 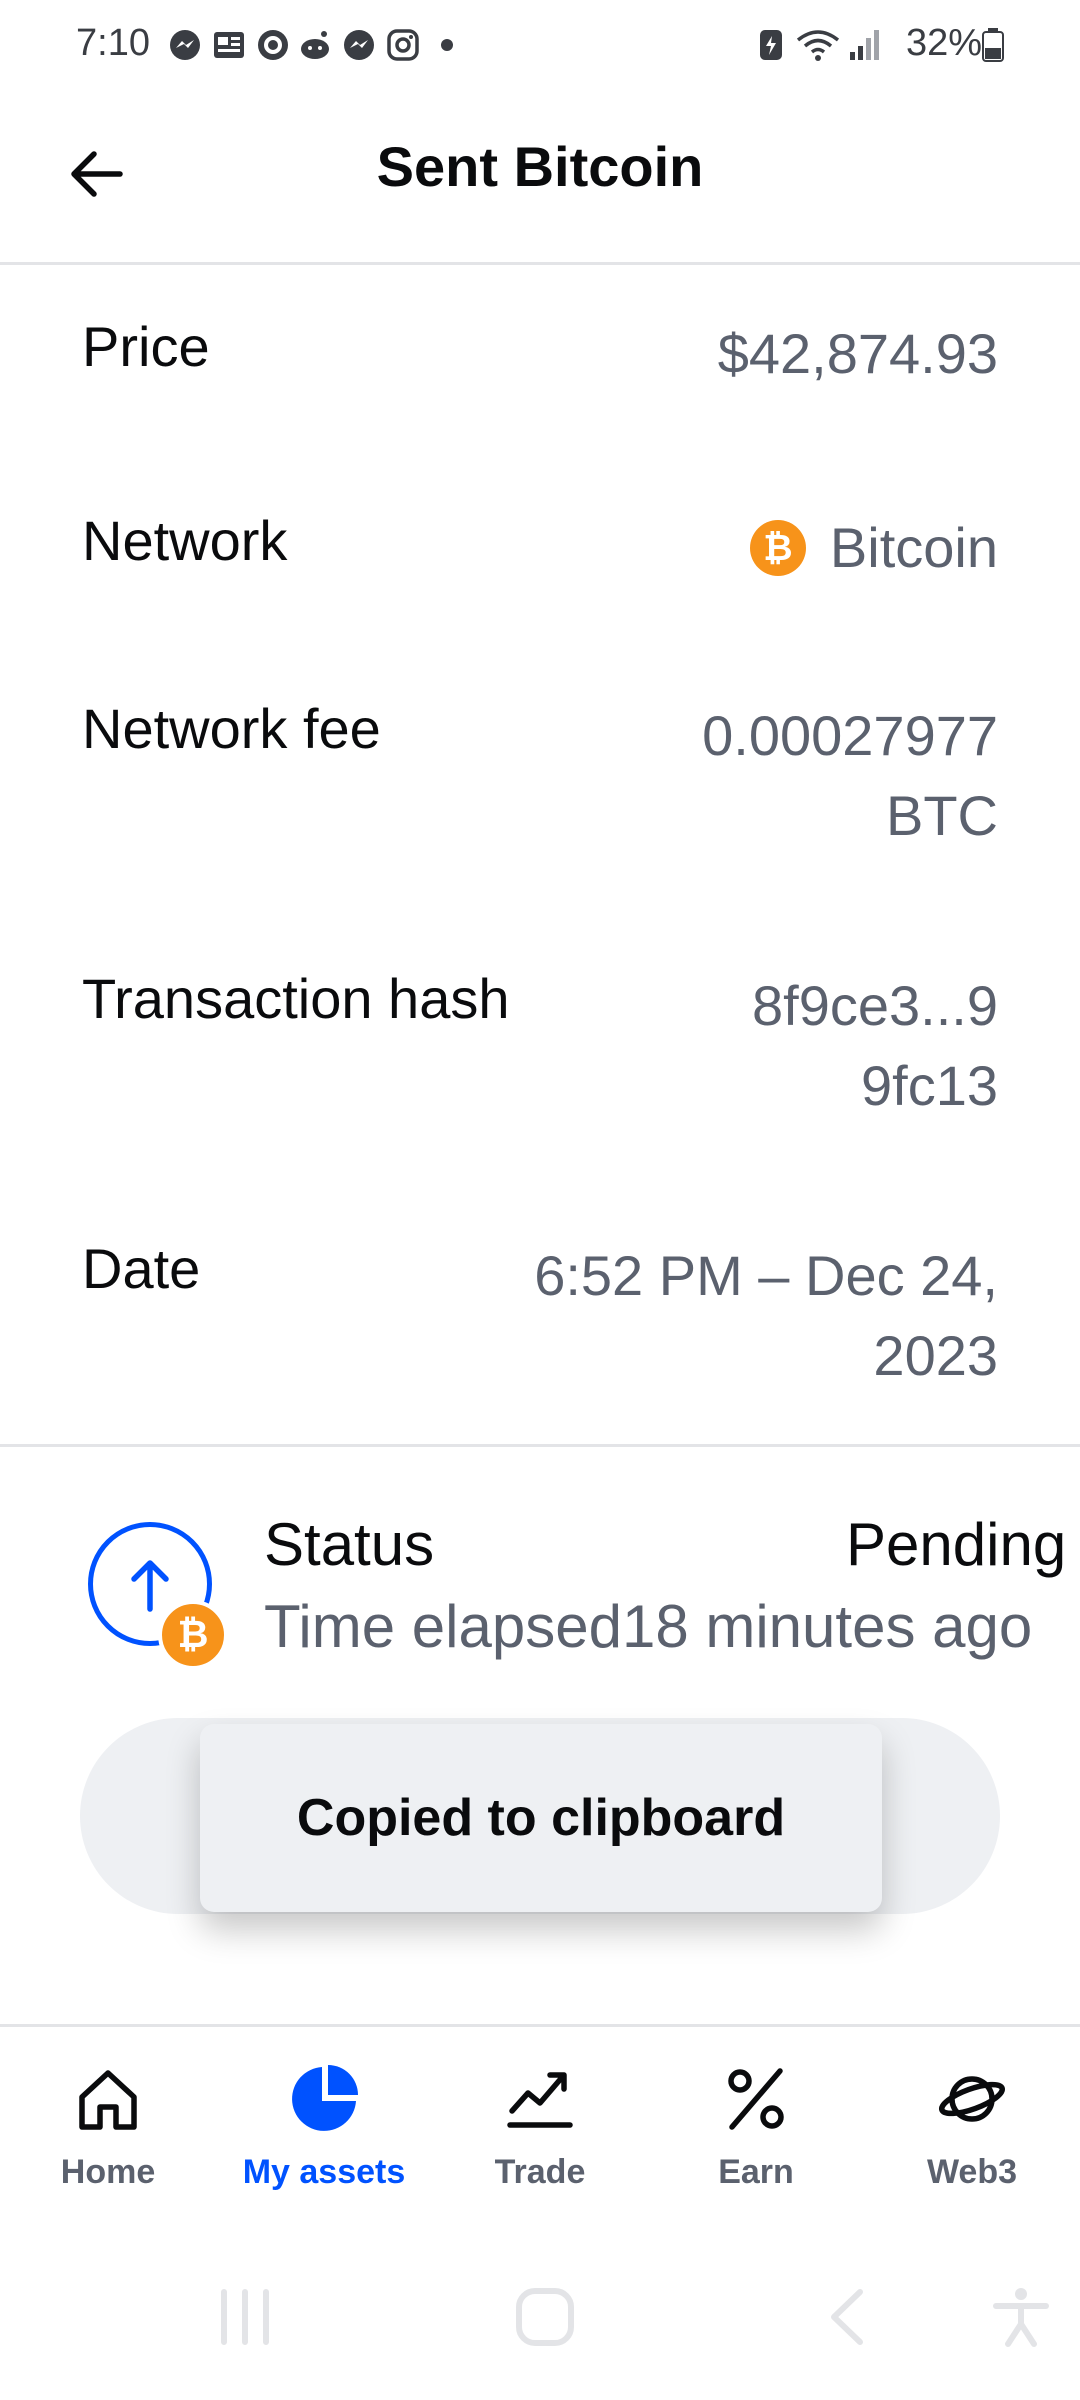 I want to click on date-label: Date, so click(x=141, y=1268).